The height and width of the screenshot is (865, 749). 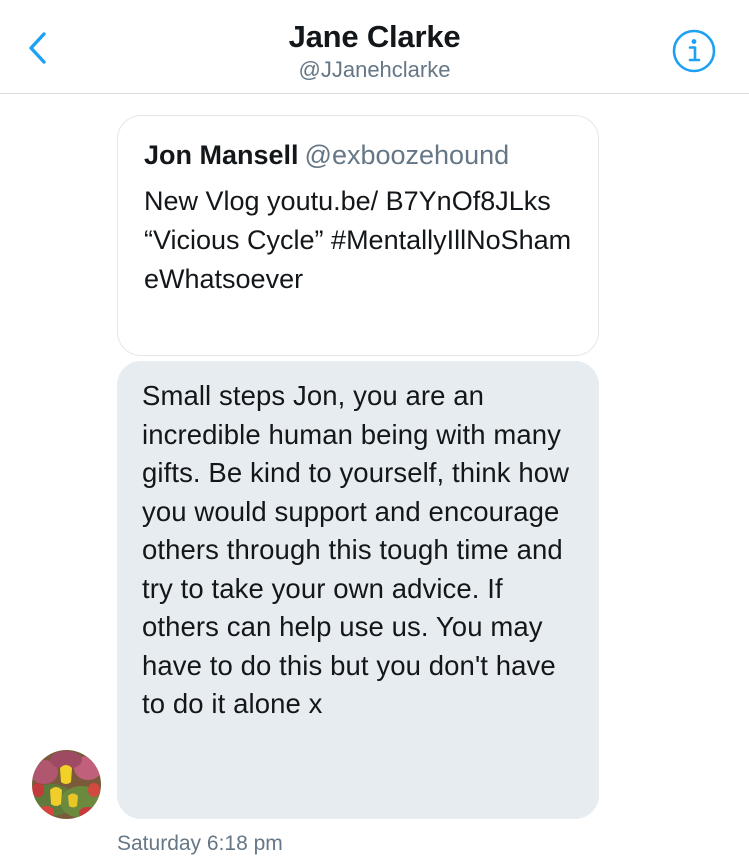 I want to click on conversation-handle: @JJanehclarke, so click(x=374, y=69).